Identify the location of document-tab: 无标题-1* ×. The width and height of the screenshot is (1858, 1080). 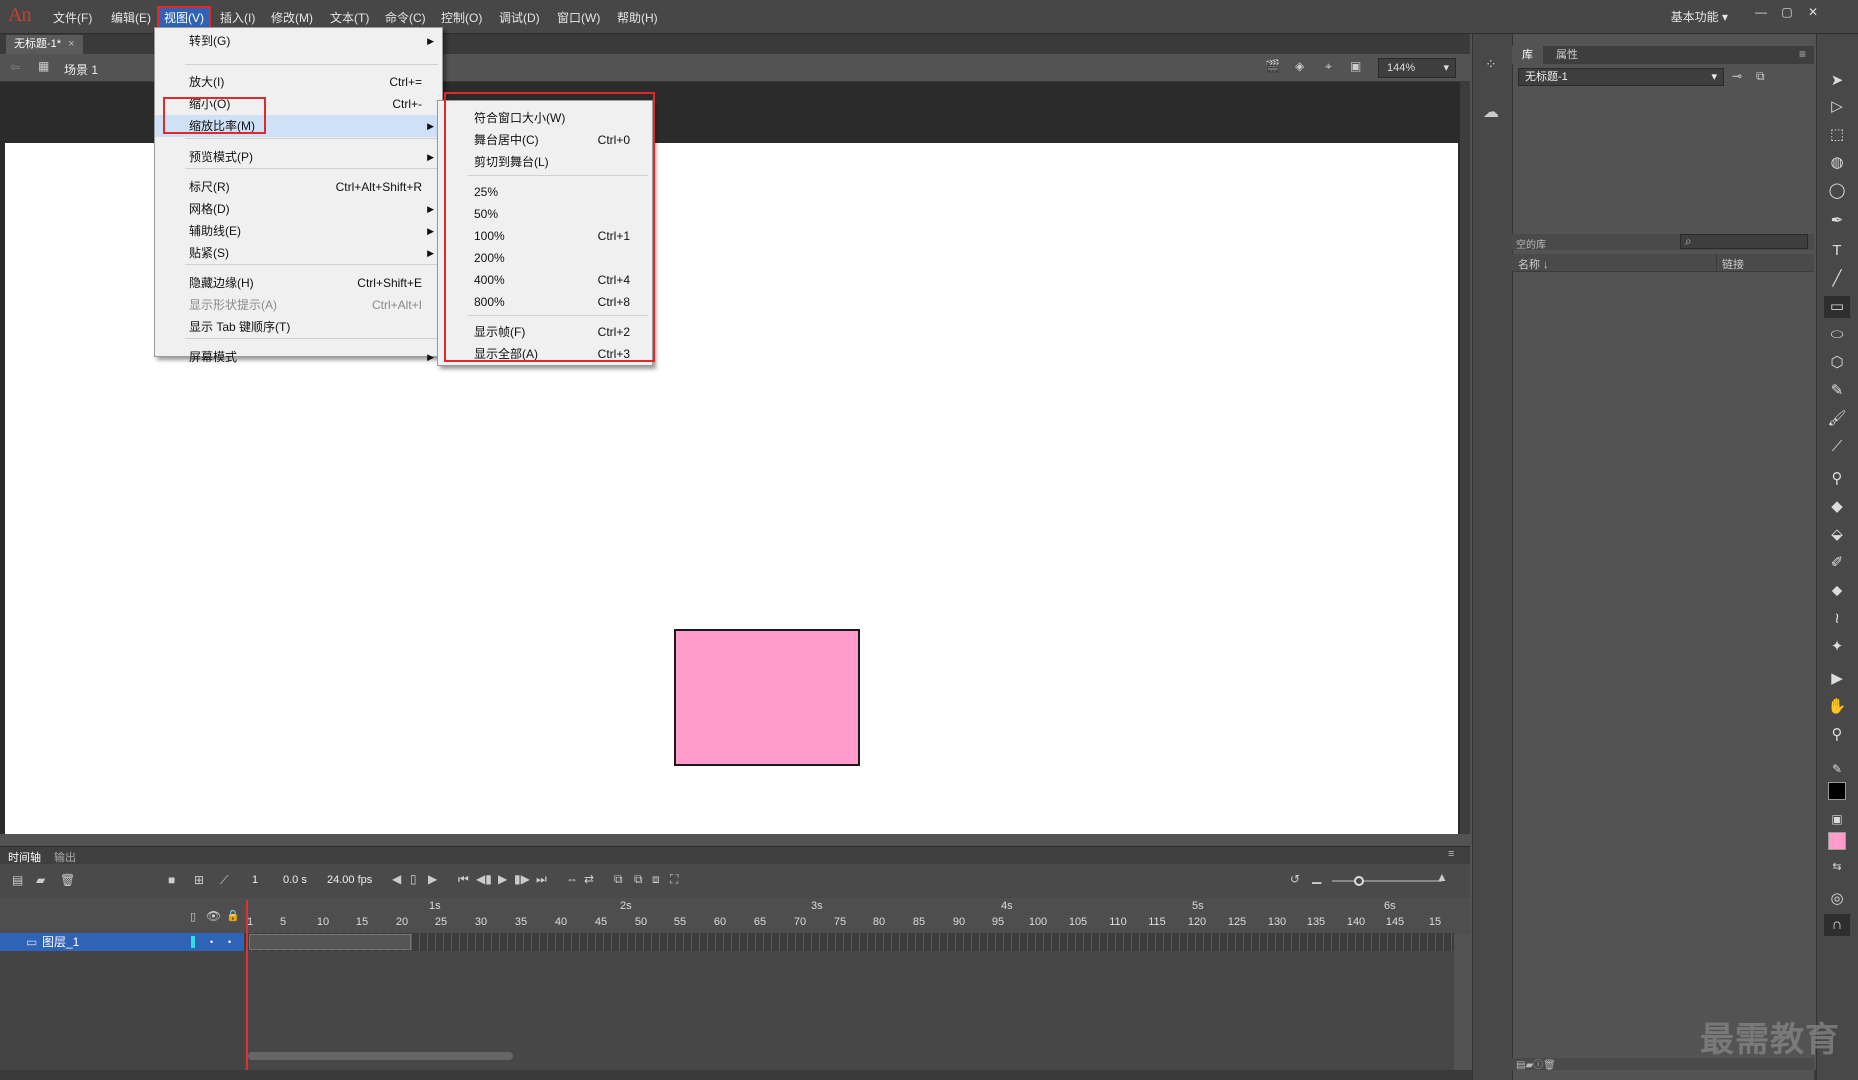
(44, 44).